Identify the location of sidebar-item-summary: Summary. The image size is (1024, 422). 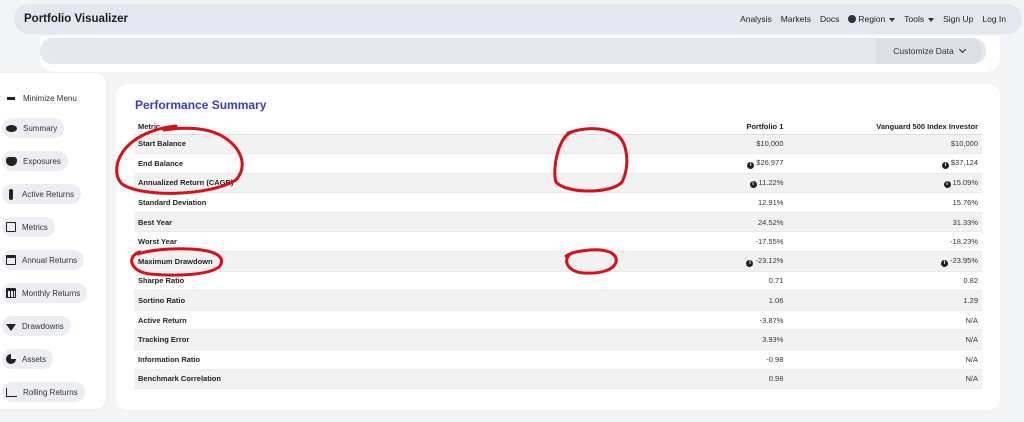
(33, 128).